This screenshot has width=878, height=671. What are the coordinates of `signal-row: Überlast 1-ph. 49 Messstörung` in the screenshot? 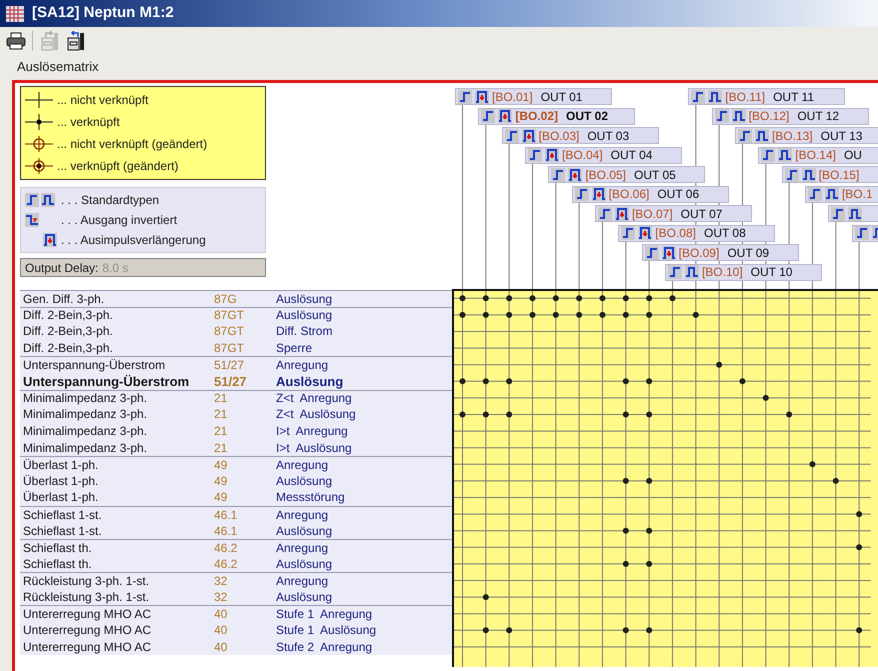 It's located at (236, 497).